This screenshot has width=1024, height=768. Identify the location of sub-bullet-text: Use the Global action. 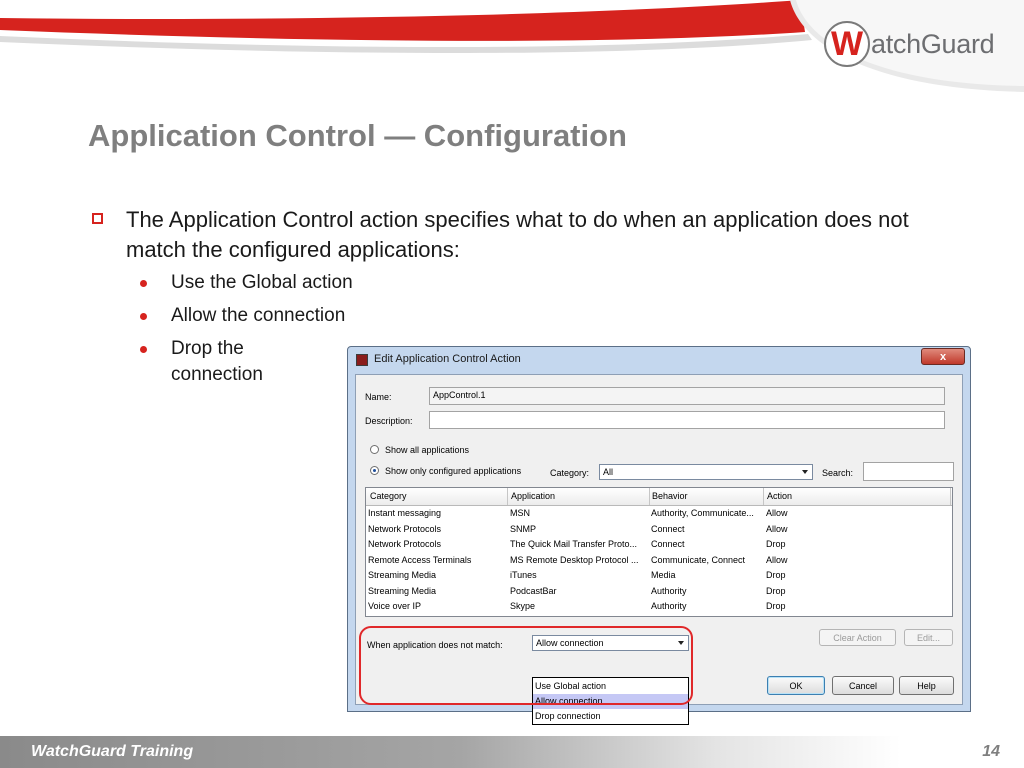
(262, 282).